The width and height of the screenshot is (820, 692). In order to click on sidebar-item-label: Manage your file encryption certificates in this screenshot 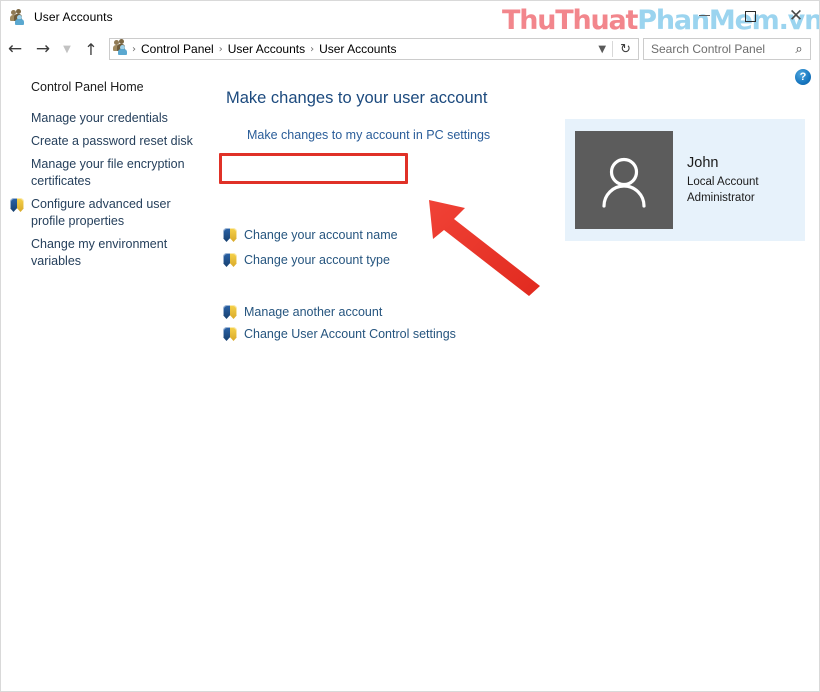, I will do `click(108, 172)`.